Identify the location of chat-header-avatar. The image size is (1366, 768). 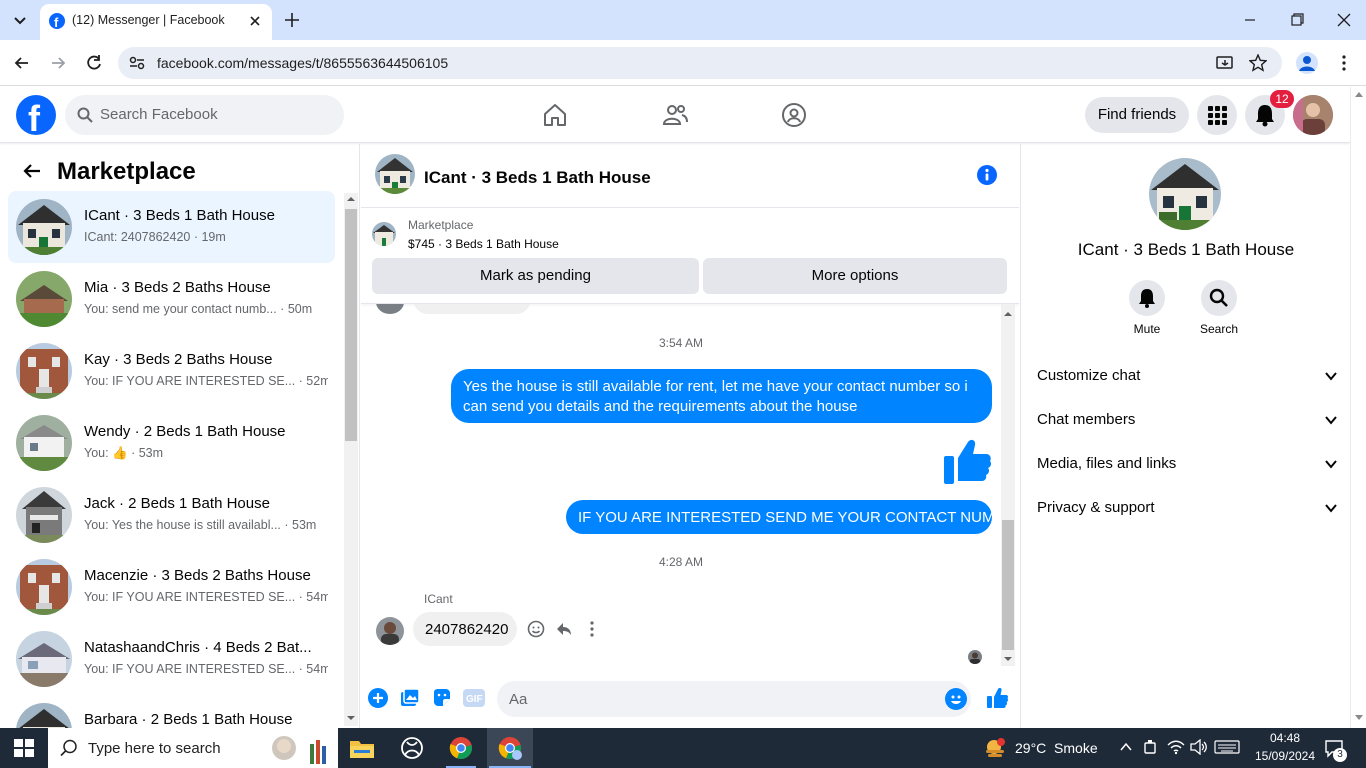
(395, 174).